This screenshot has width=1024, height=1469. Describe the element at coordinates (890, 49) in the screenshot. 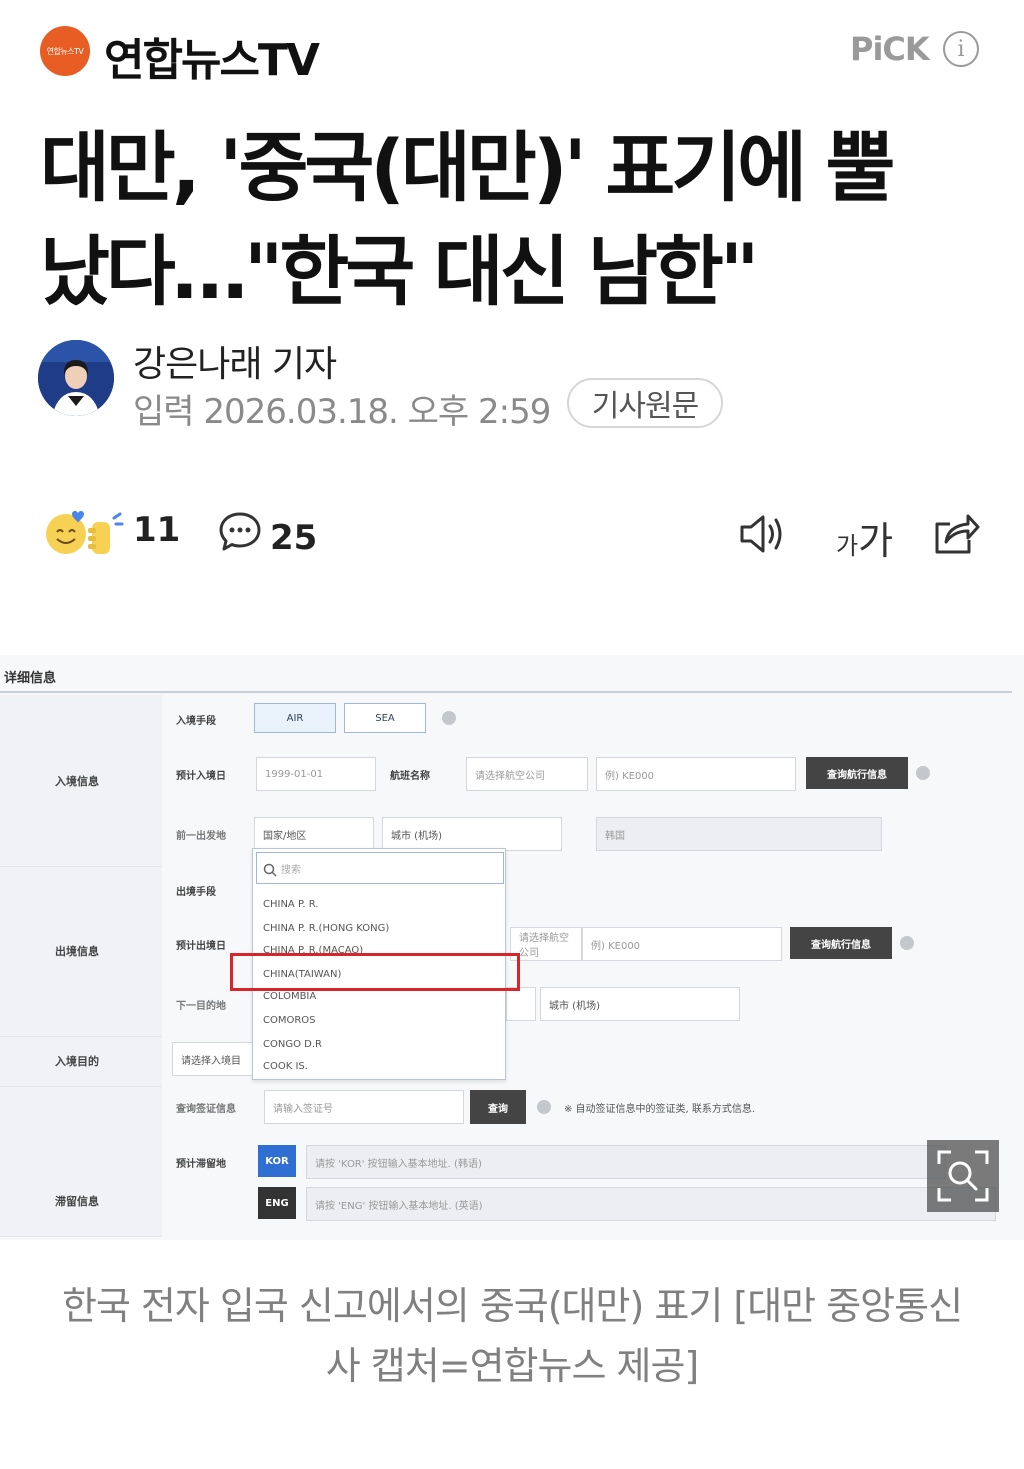

I see `pick-label: PiCK` at that location.